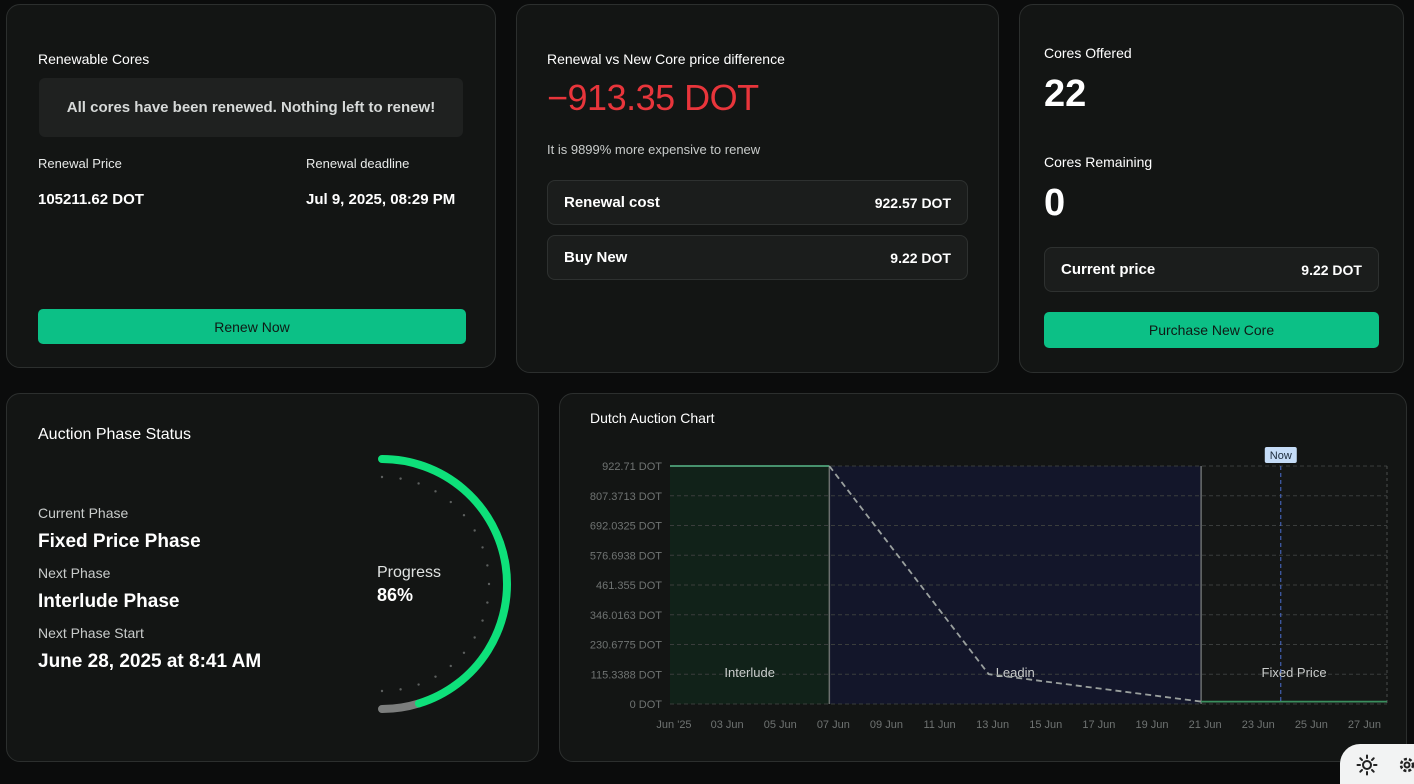 Image resolution: width=1414 pixels, height=784 pixels. What do you see at coordinates (381, 199) in the screenshot?
I see `renewal-deadline-value: Jul 9, 2025, 08:29 PM` at bounding box center [381, 199].